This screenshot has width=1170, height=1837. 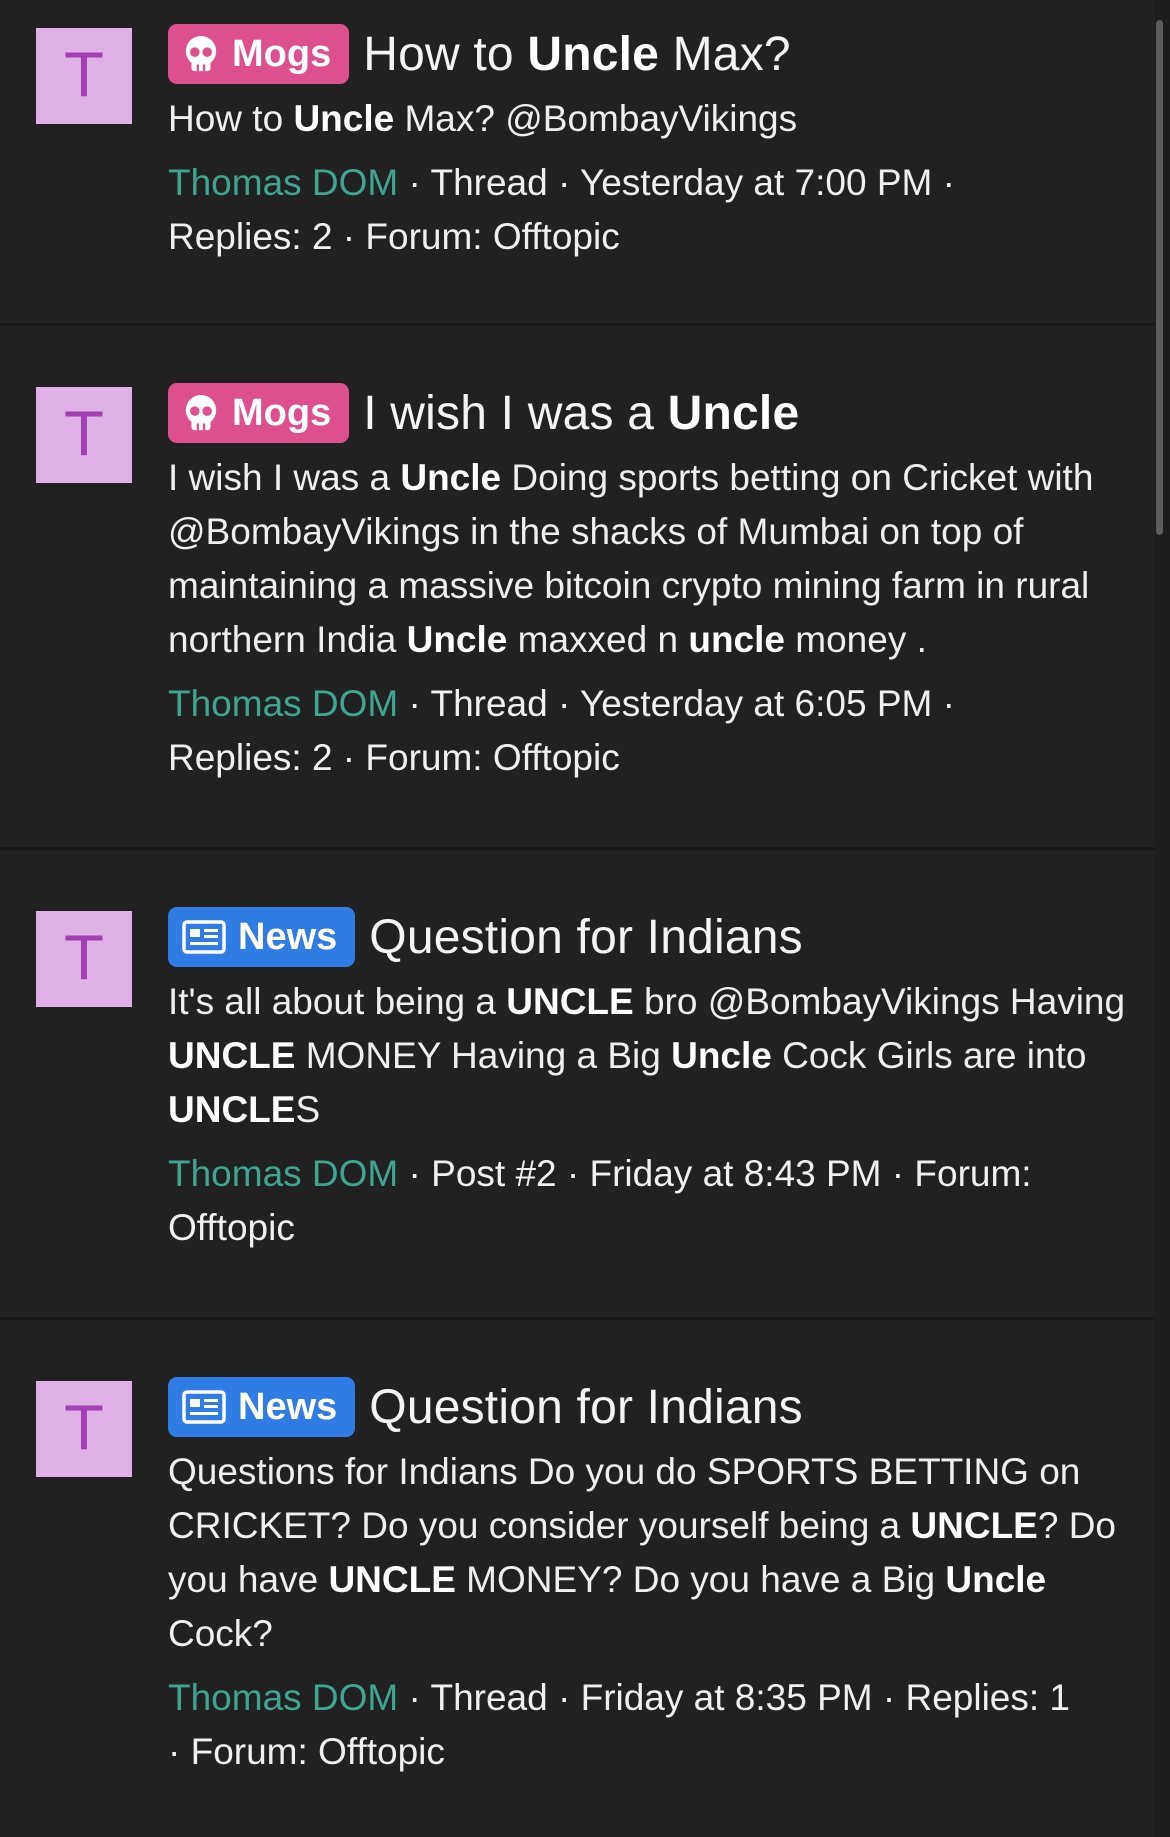 What do you see at coordinates (736, 639) in the screenshot?
I see `search-highlight: uncle` at bounding box center [736, 639].